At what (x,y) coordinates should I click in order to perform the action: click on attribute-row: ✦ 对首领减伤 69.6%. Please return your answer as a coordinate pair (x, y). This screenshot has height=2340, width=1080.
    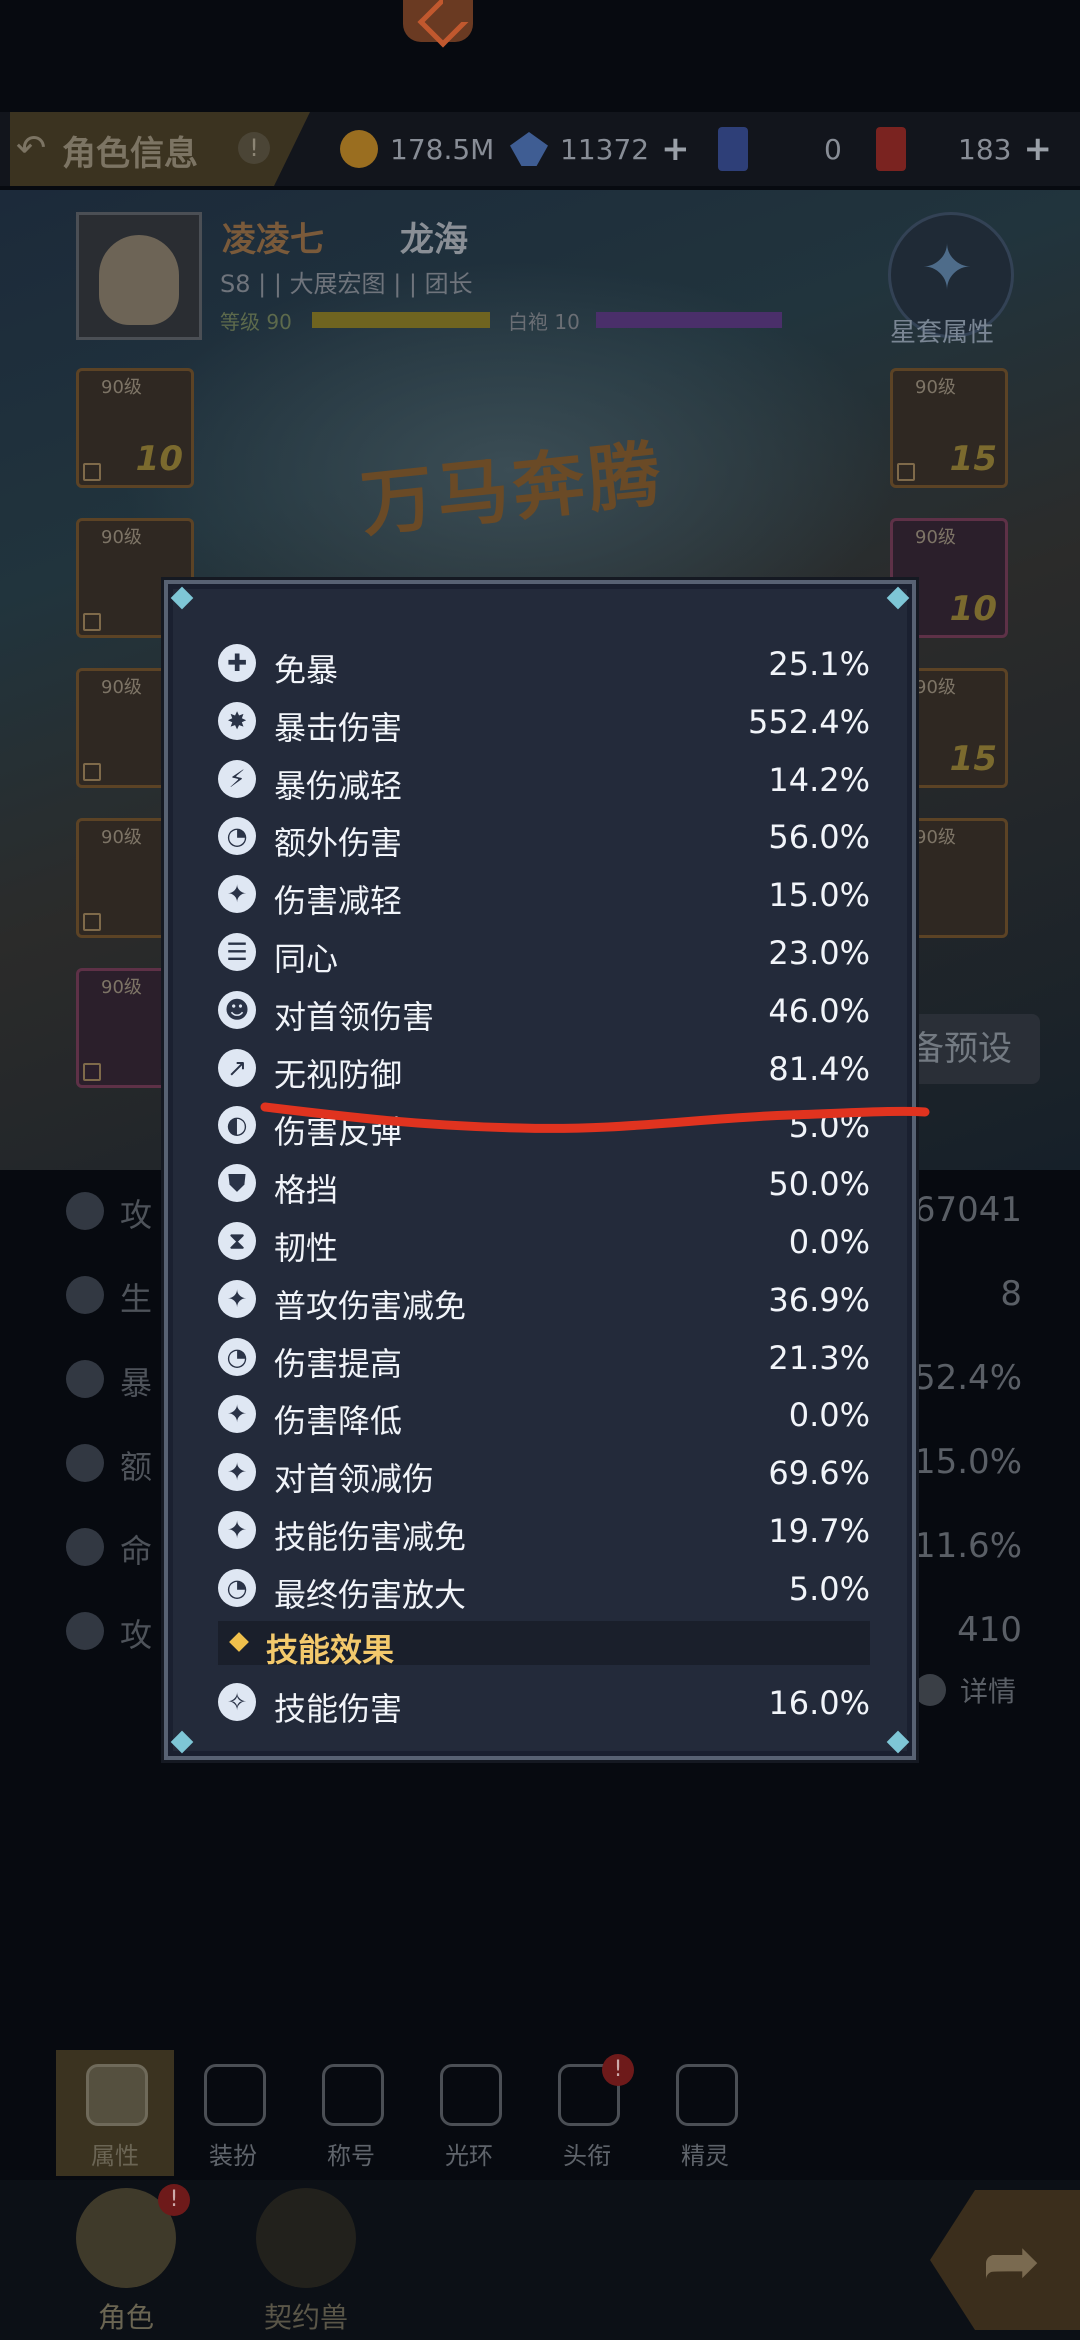
    Looking at the image, I should click on (544, 1472).